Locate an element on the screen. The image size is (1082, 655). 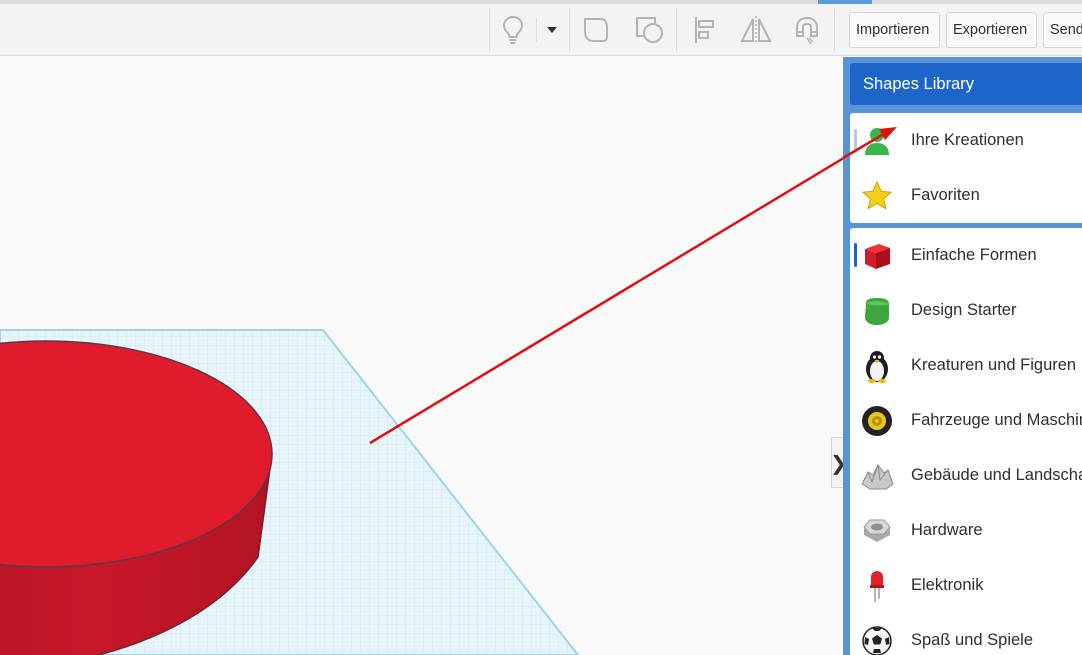
align-icon is located at coordinates (704, 30).